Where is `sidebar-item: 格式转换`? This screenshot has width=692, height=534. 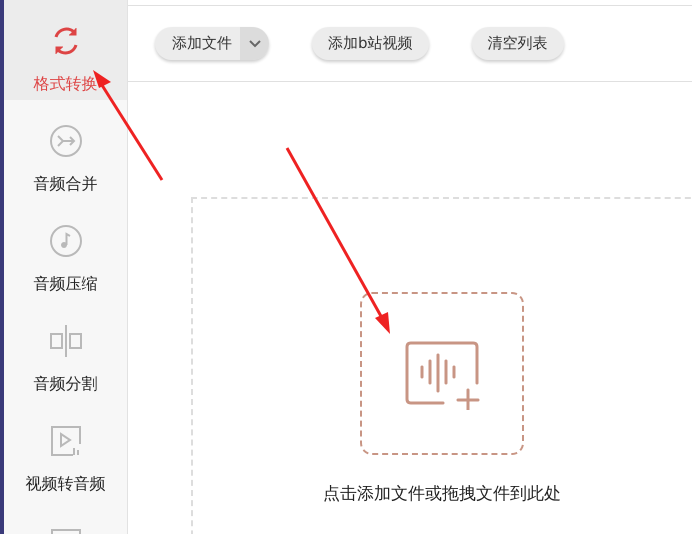 sidebar-item: 格式转换 is located at coordinates (65, 50).